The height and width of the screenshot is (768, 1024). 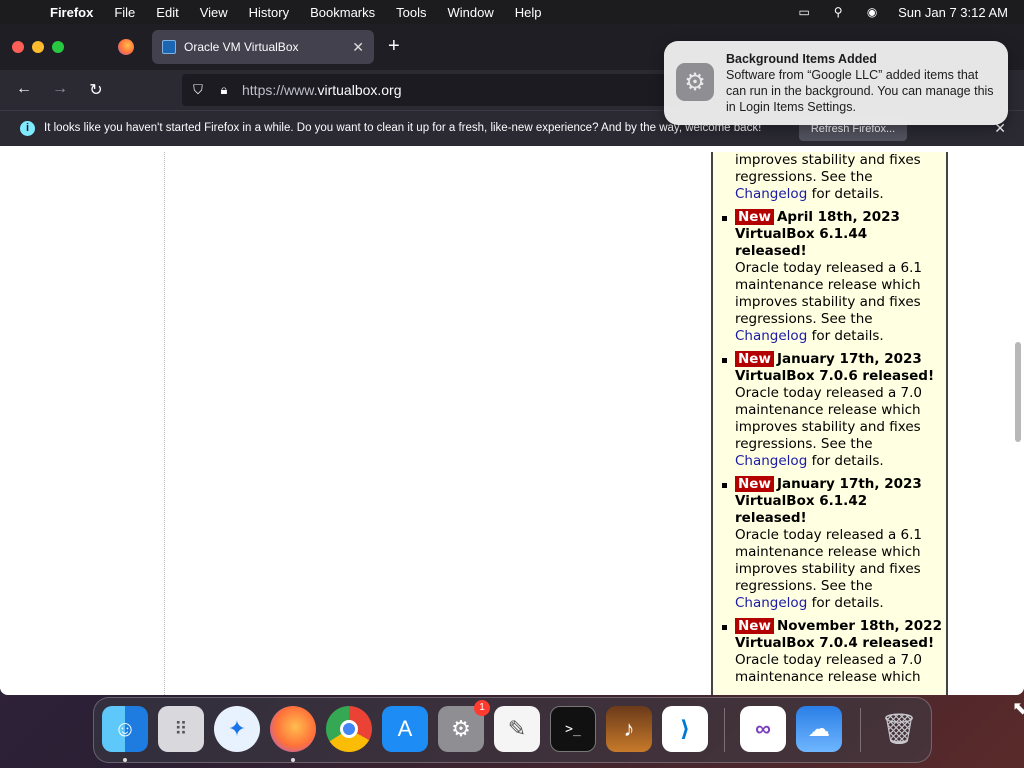 I want to click on chrome-icon, so click(x=349, y=729).